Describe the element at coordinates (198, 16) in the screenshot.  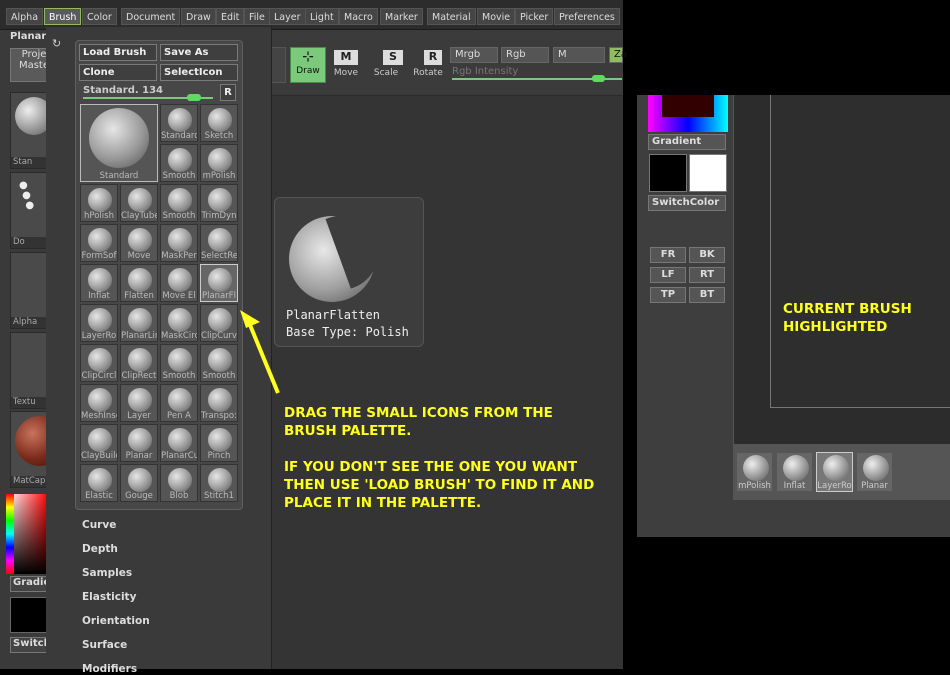
I see `menu-draw: Draw` at that location.